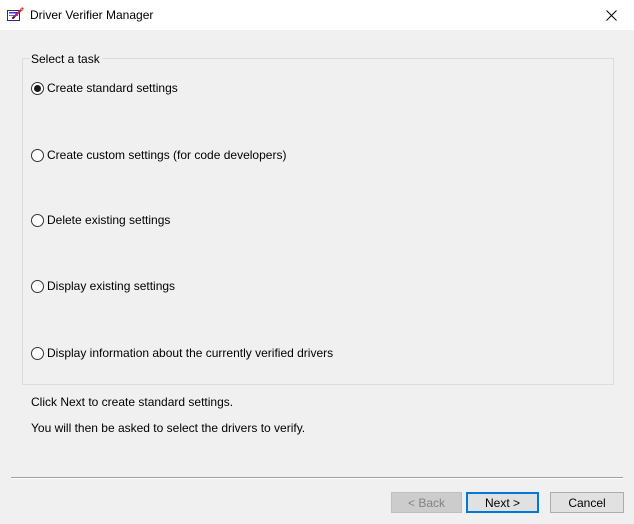 The width and height of the screenshot is (634, 524). I want to click on cancel-button: Cancel, so click(587, 502).